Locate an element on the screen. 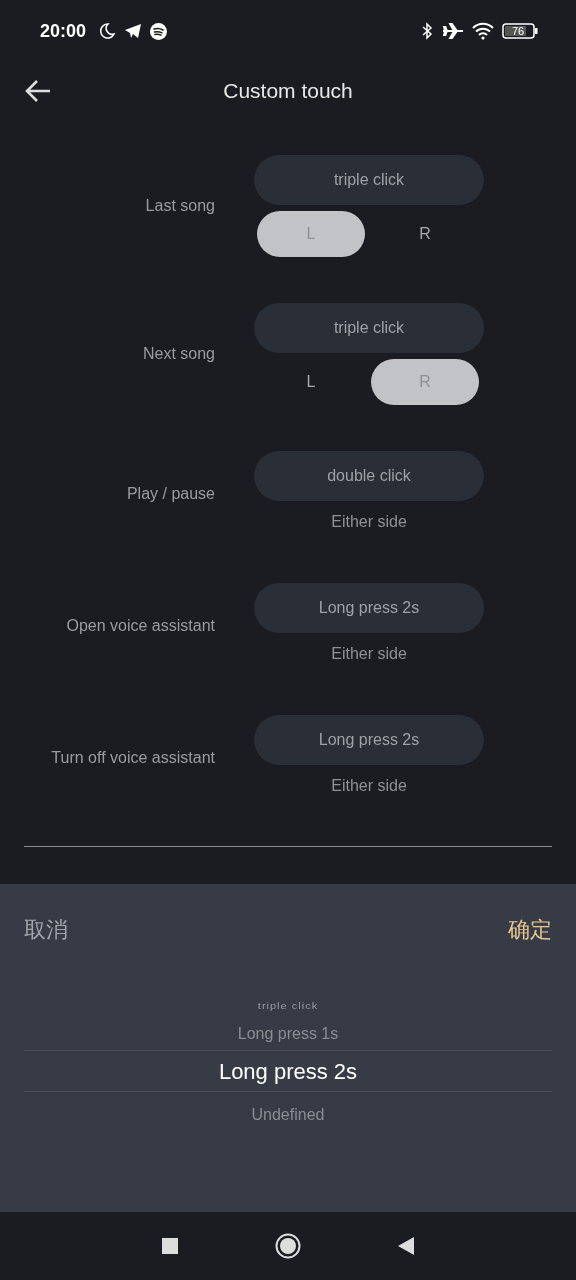 Image resolution: width=576 pixels, height=1280 pixels. paper-plane-icon is located at coordinates (133, 31).